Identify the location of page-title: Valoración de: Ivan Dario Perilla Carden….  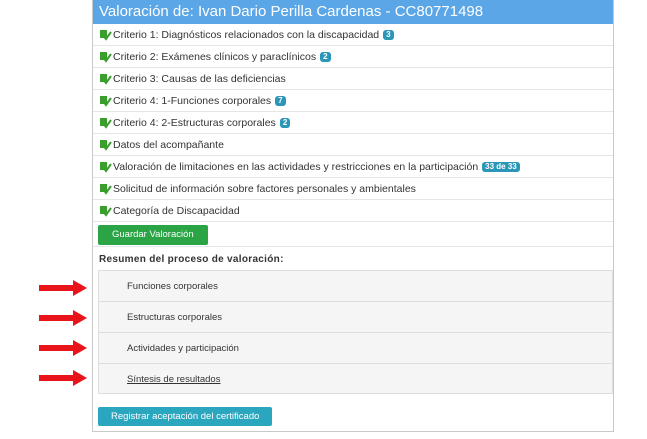
(353, 12).